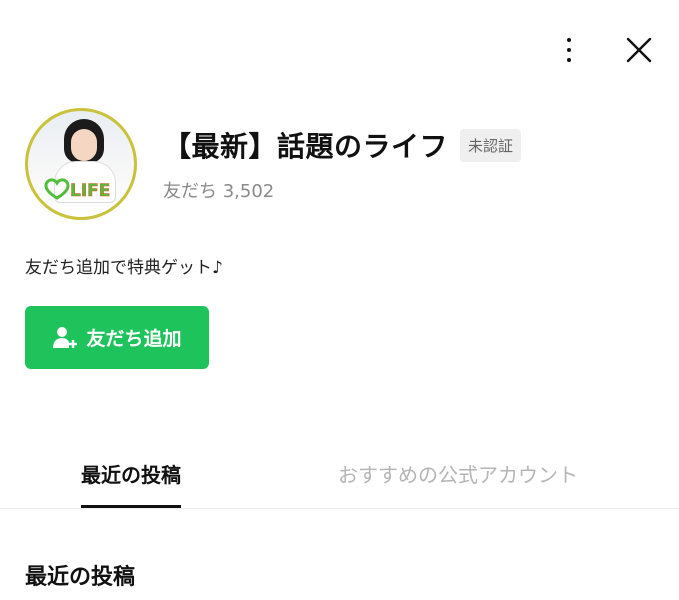 Image resolution: width=679 pixels, height=600 pixels. Describe the element at coordinates (134, 339) in the screenshot. I see `add-friend-label: 友だち追加` at that location.